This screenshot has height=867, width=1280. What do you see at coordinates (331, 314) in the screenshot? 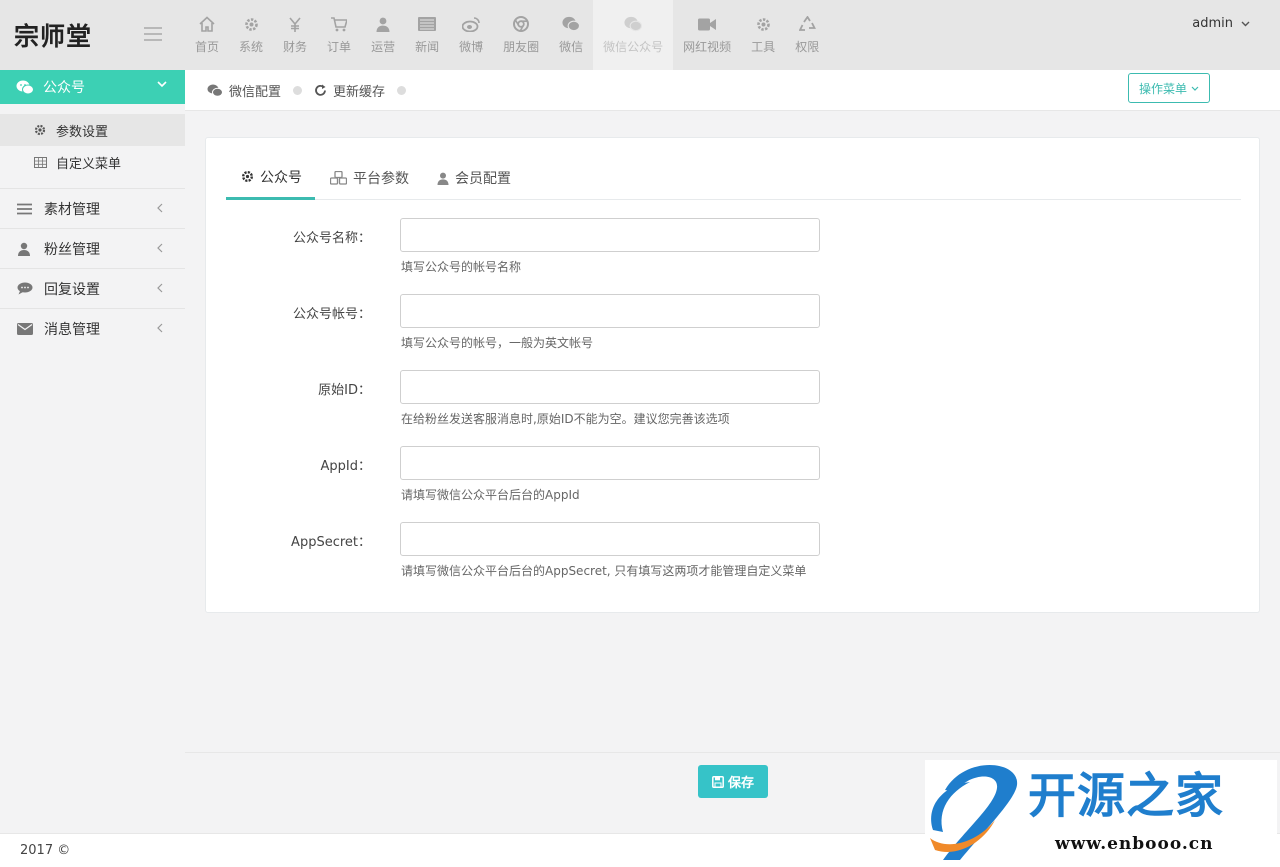
I see `field-label: 公众号帐号：` at bounding box center [331, 314].